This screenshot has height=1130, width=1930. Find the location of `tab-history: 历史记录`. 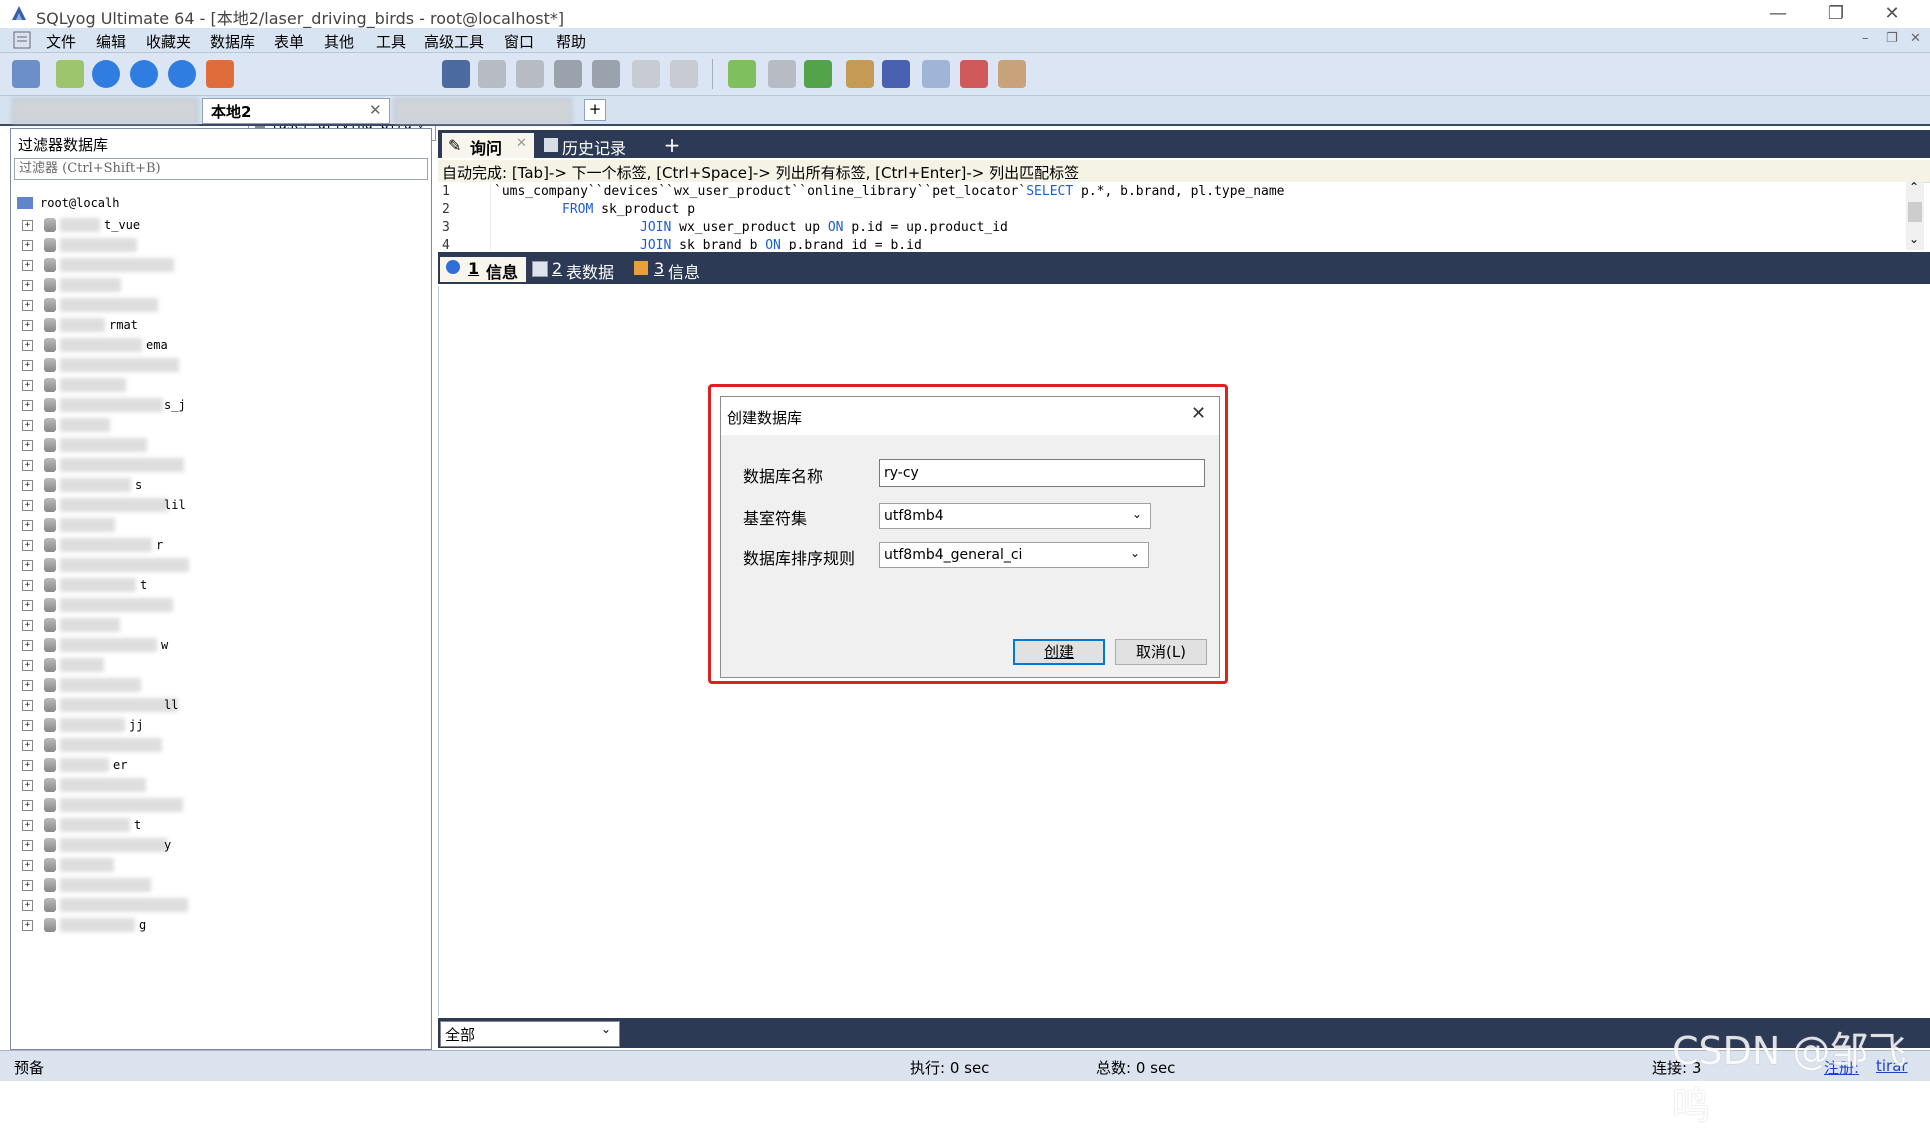

tab-history: 历史记录 is located at coordinates (596, 145).